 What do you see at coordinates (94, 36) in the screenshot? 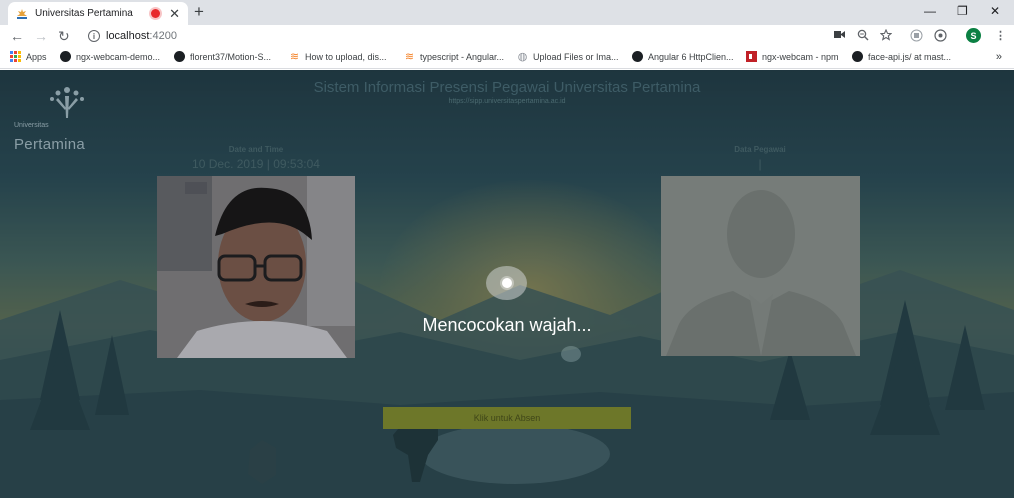
I see `info-icon: i` at bounding box center [94, 36].